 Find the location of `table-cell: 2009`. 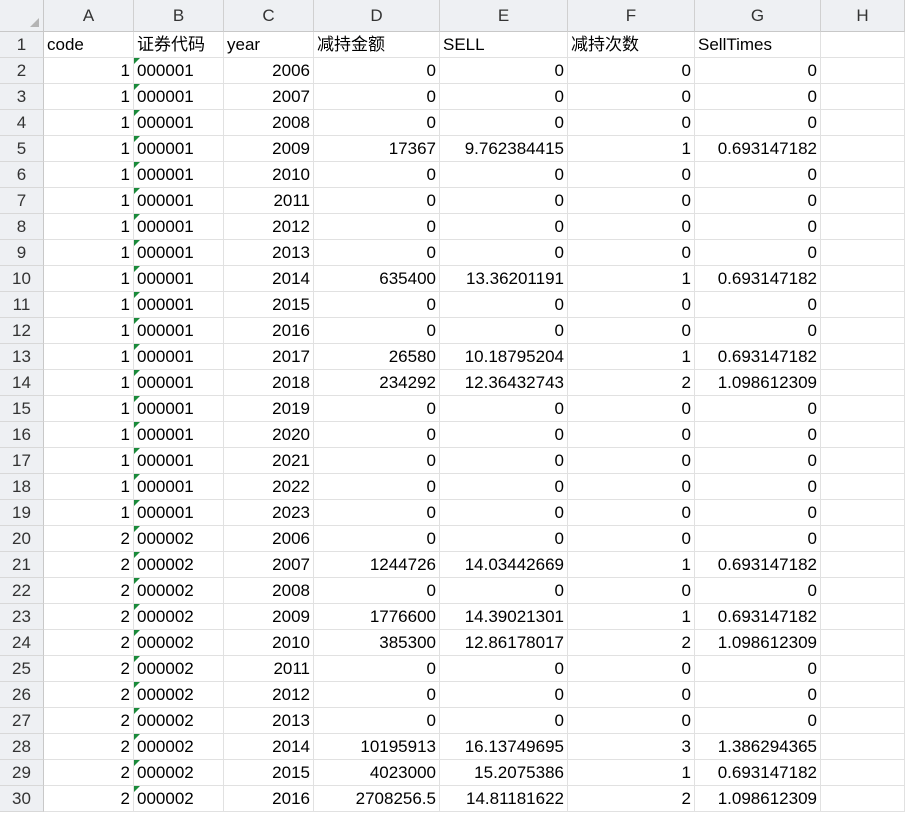

table-cell: 2009 is located at coordinates (269, 617).